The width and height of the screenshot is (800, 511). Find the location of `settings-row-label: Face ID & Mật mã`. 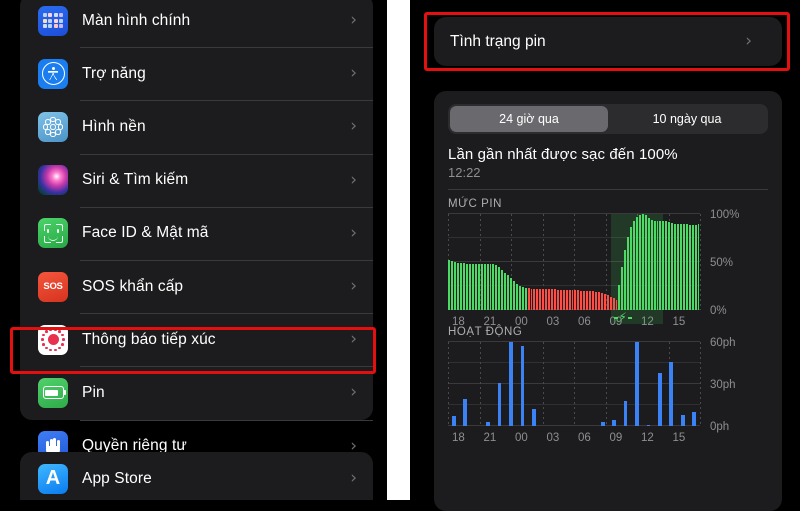

settings-row-label: Face ID & Mật mã is located at coordinates (145, 233).